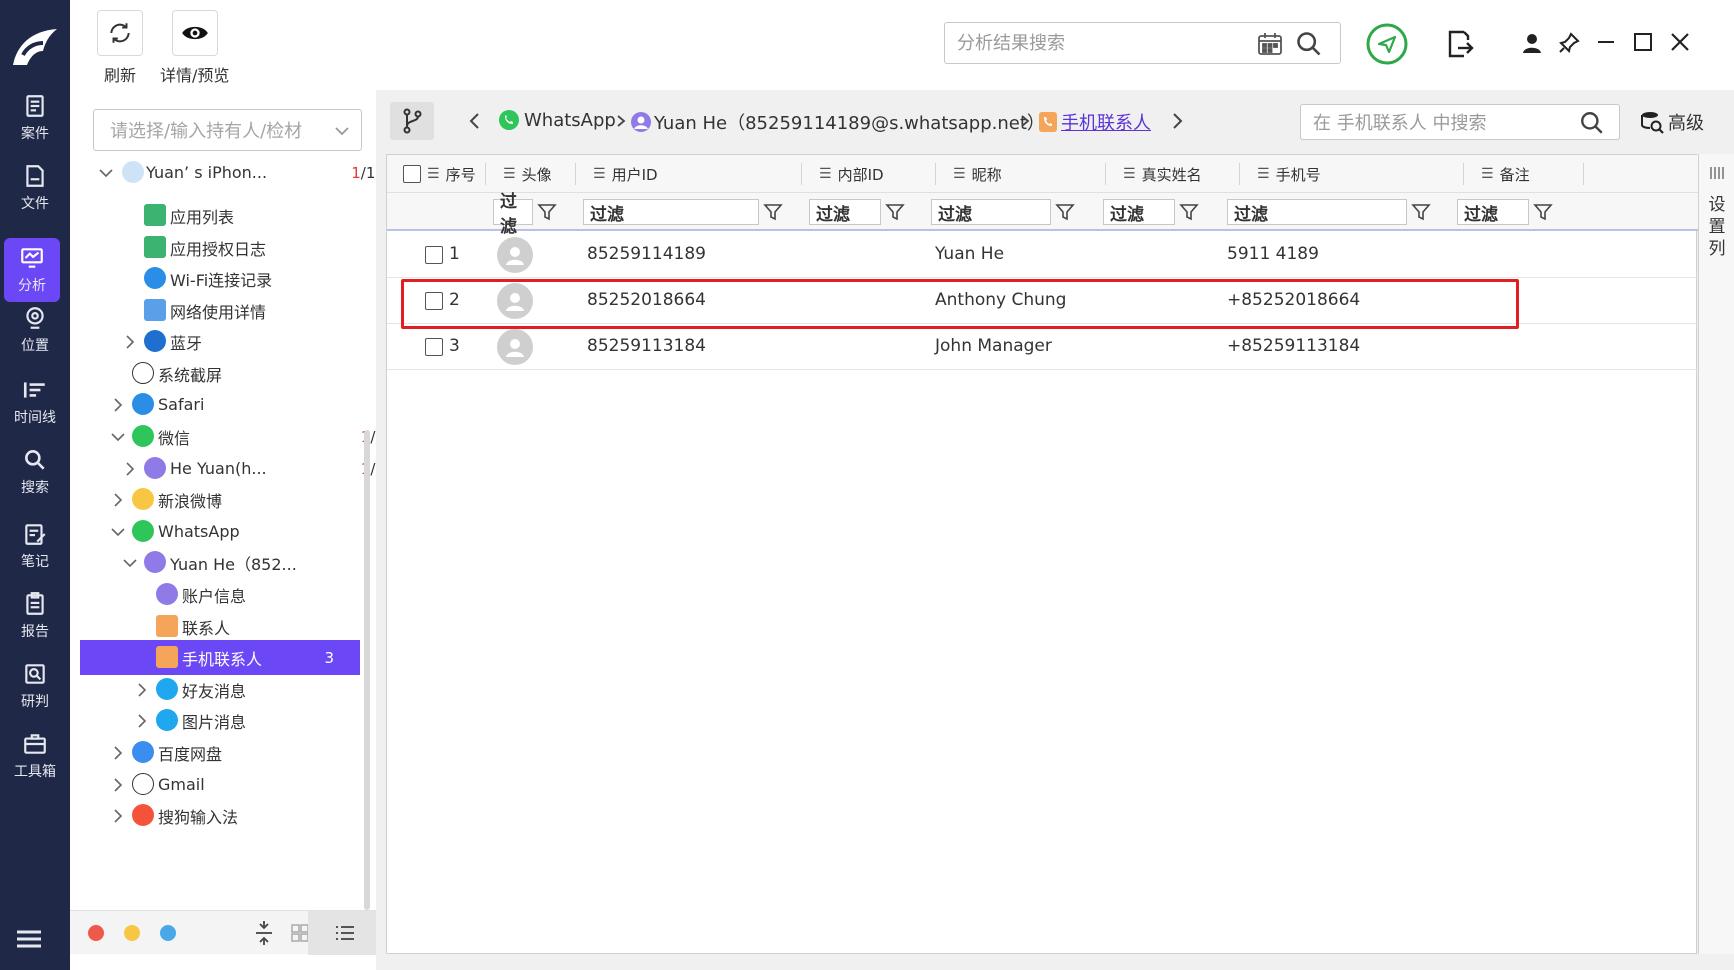 The image size is (1734, 970). What do you see at coordinates (35, 402) in the screenshot?
I see `nav-timeline: 时间线` at bounding box center [35, 402].